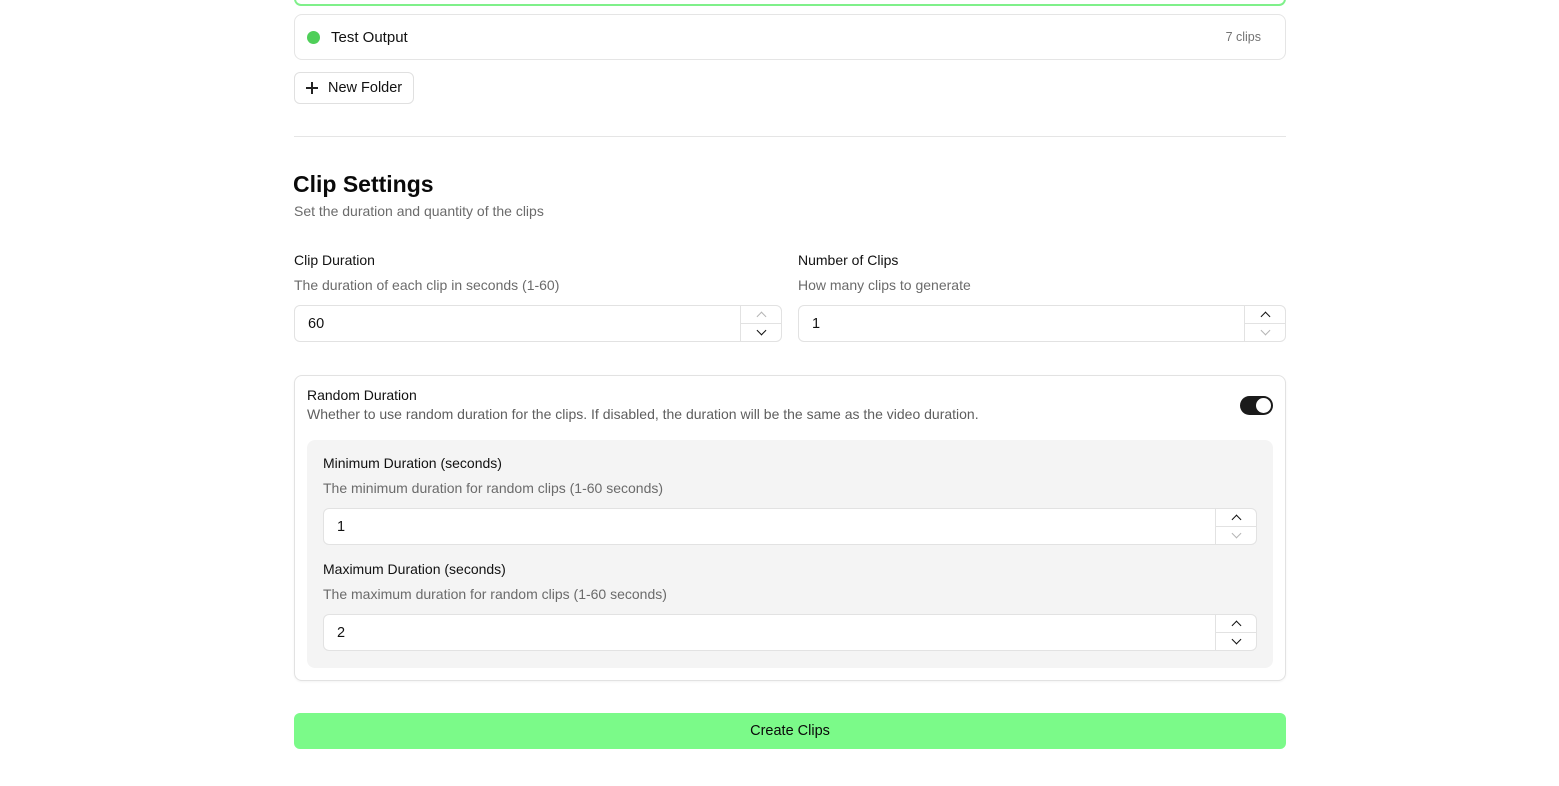 This screenshot has height=786, width=1559. I want to click on random-duration-toggle, so click(1256, 405).